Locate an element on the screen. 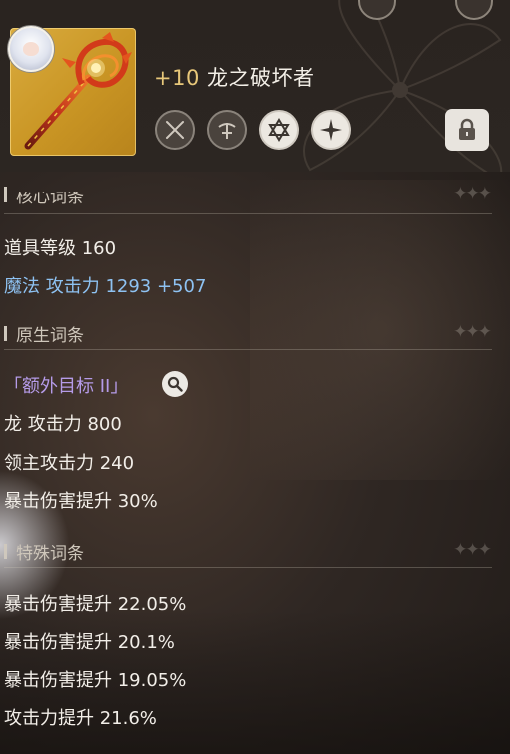  section-native-attributes: 原生词条 ✦✦✦ is located at coordinates (246, 333).